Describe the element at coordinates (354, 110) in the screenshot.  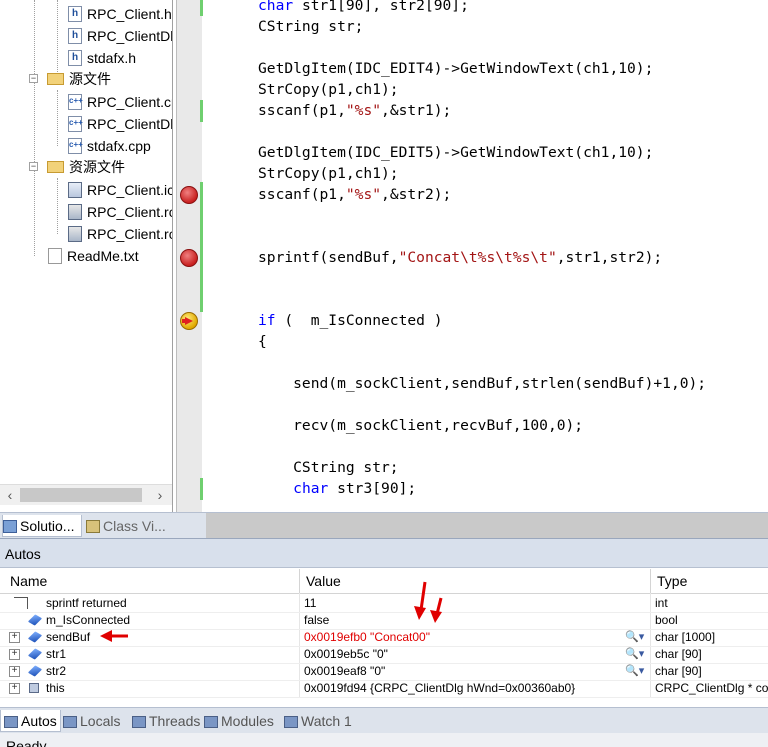
I see `code-line: sscanf(p1,"%s",&str1);` at that location.